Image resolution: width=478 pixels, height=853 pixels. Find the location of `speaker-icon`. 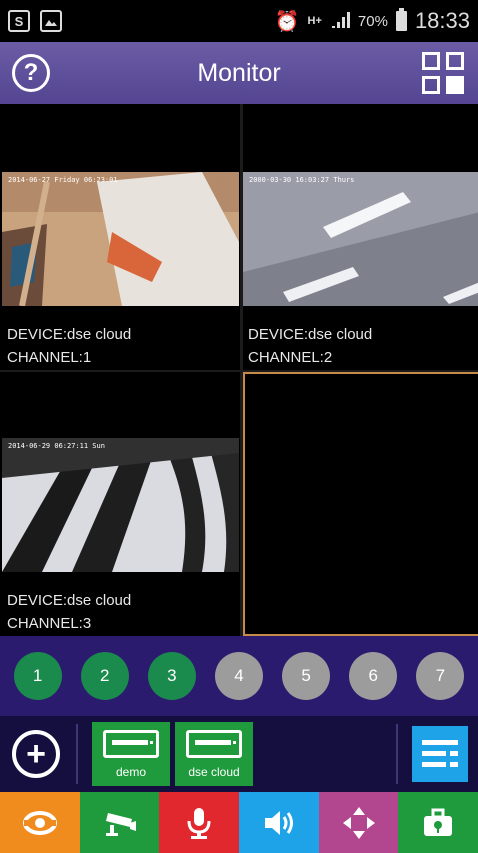

speaker-icon is located at coordinates (278, 822).